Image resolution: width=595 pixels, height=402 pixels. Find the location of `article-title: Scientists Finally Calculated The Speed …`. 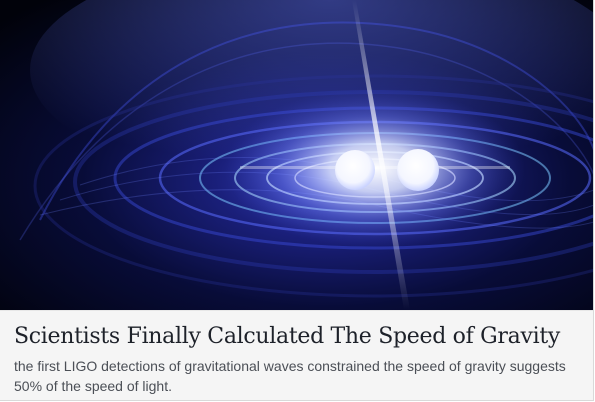

article-title: Scientists Finally Calculated The Speed … is located at coordinates (297, 330).